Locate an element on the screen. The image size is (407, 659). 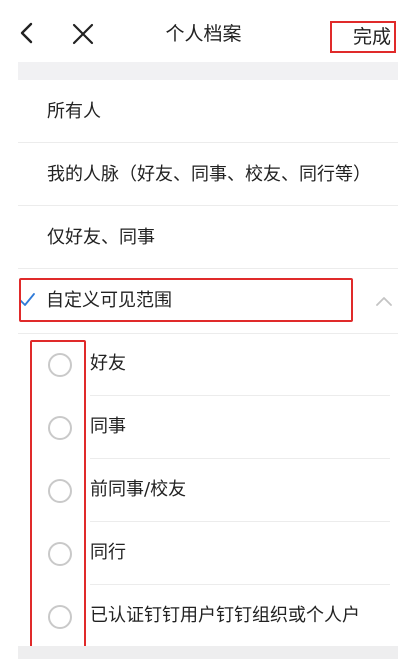
back-arrow-icon is located at coordinates (29, 33).